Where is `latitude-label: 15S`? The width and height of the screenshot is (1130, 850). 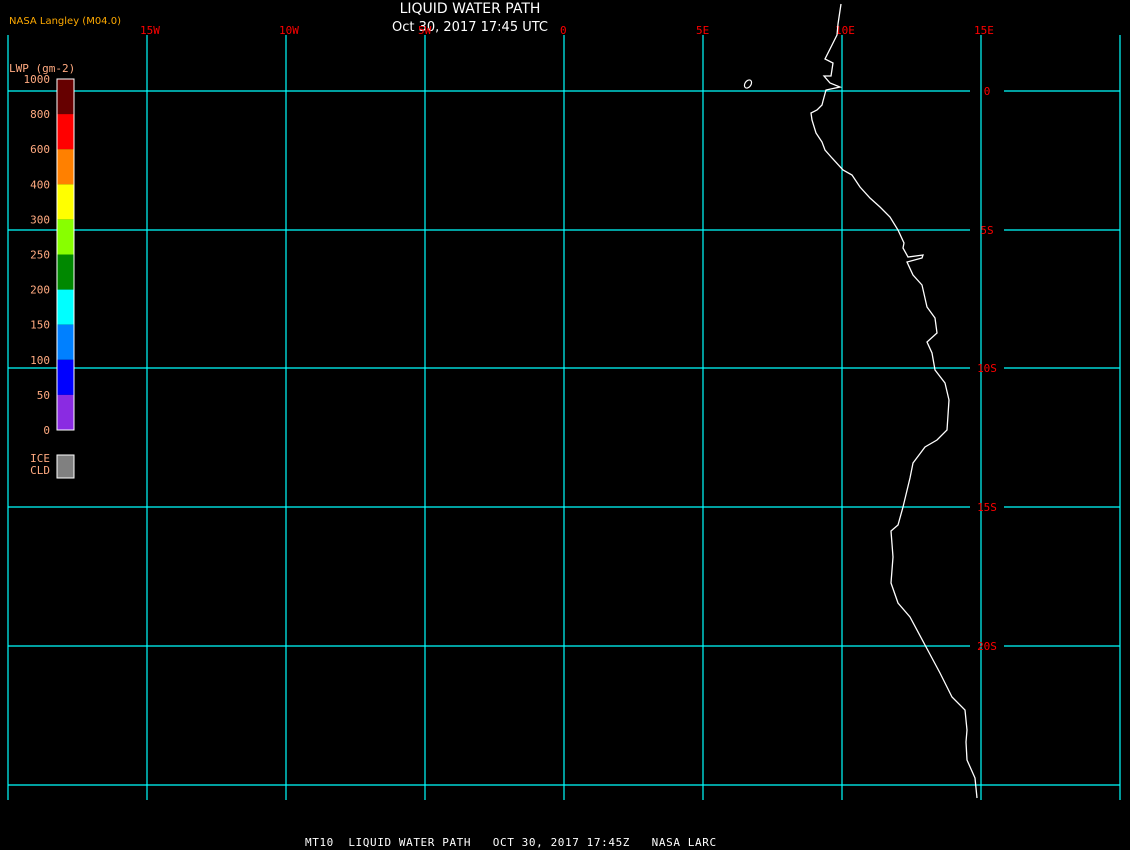
latitude-label: 15S is located at coordinates (987, 507).